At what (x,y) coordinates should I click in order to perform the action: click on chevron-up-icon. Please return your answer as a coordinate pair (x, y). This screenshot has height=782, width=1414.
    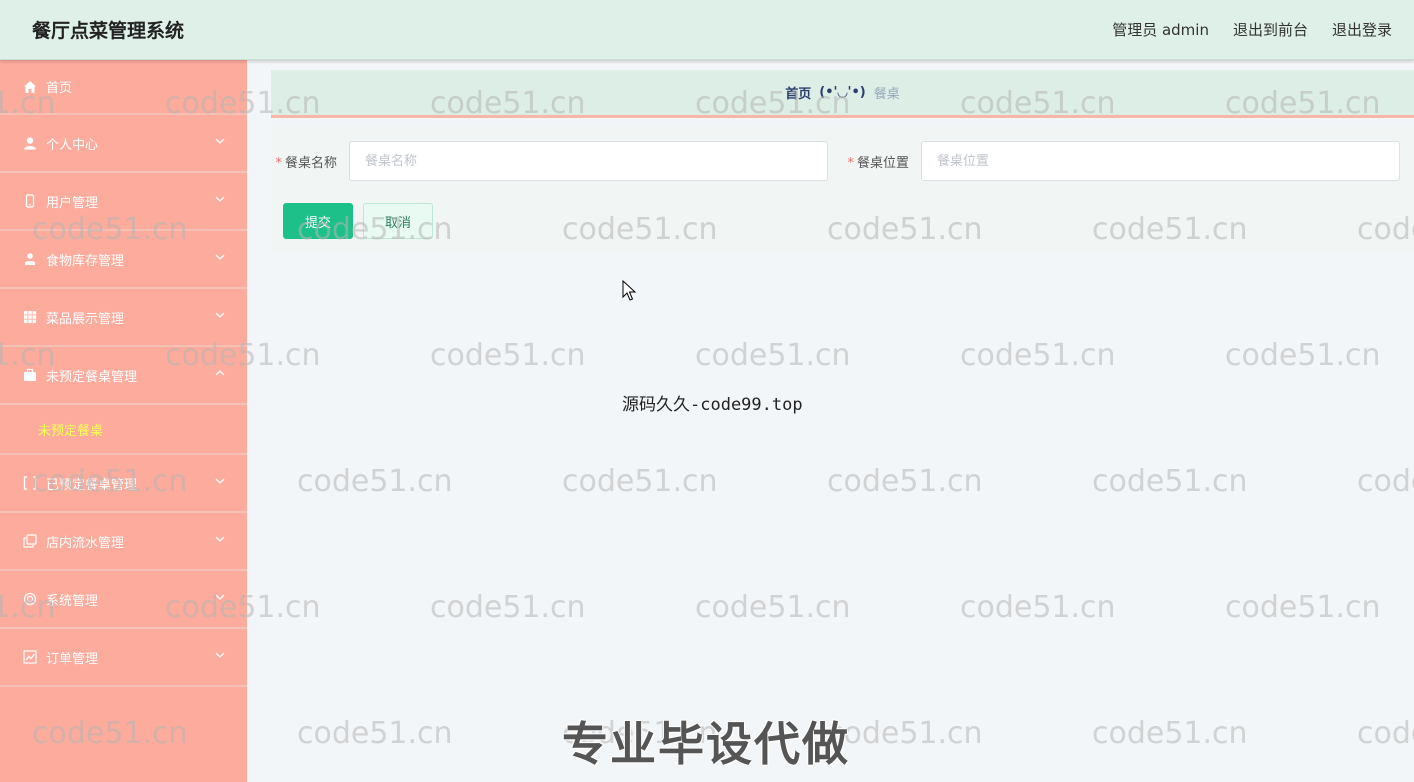
    Looking at the image, I should click on (220, 373).